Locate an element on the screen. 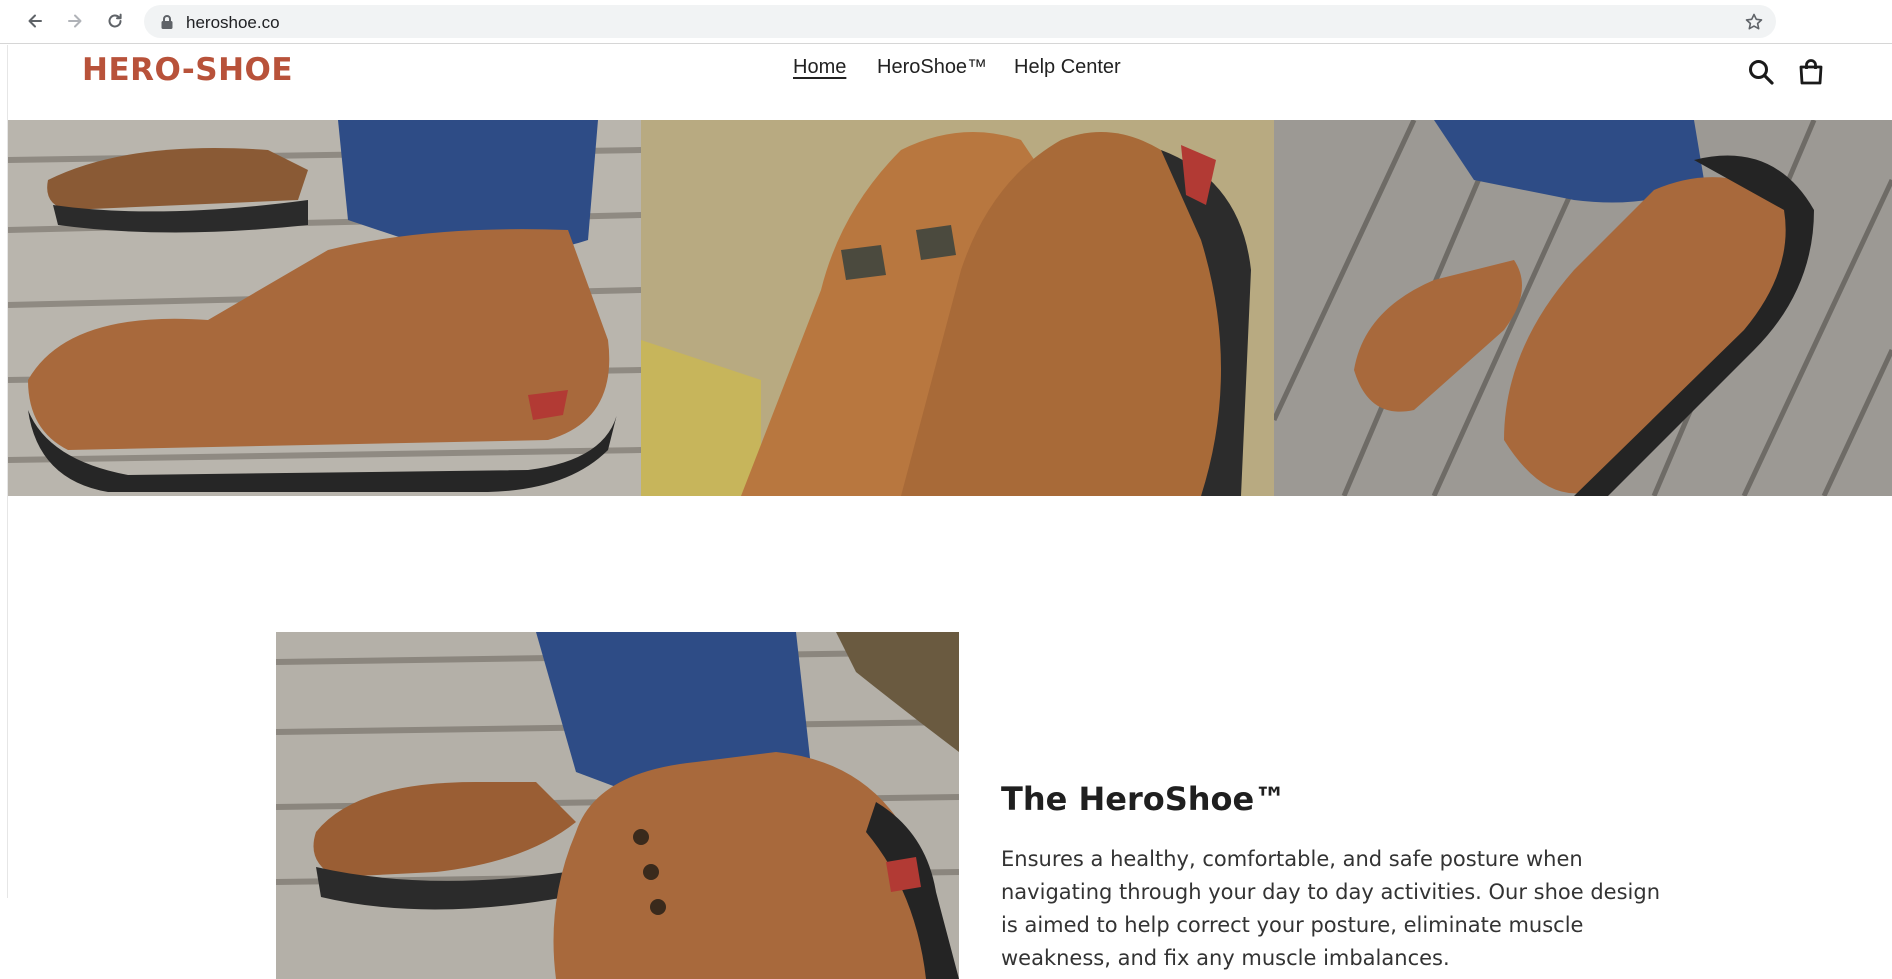  search-icon is located at coordinates (1761, 72).